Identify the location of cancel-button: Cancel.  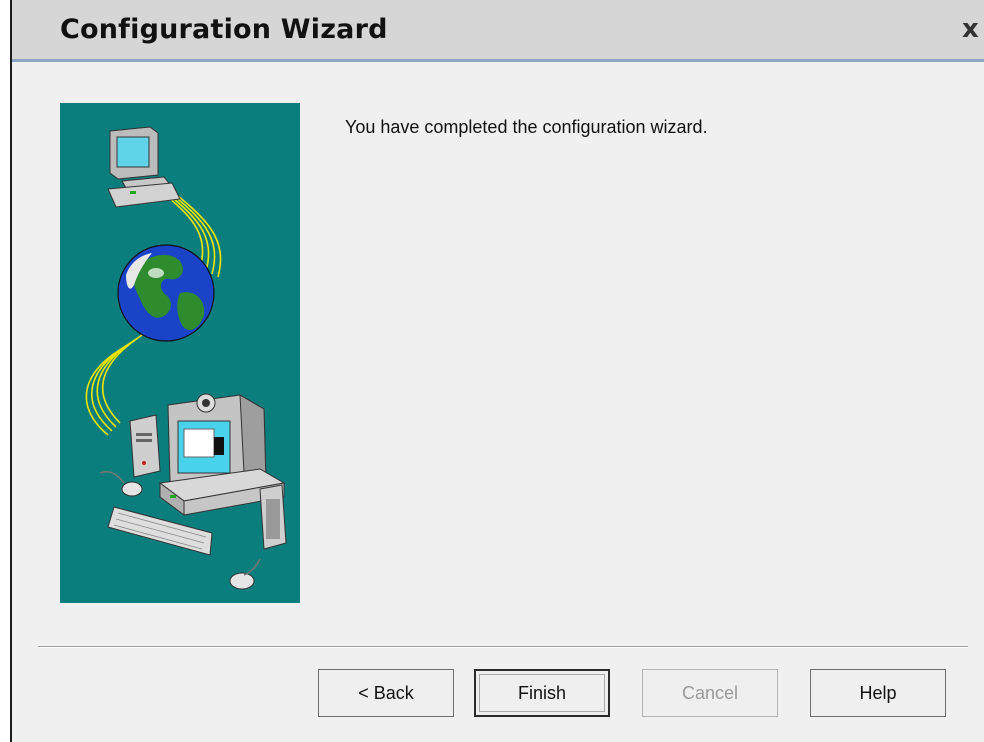
(710, 693).